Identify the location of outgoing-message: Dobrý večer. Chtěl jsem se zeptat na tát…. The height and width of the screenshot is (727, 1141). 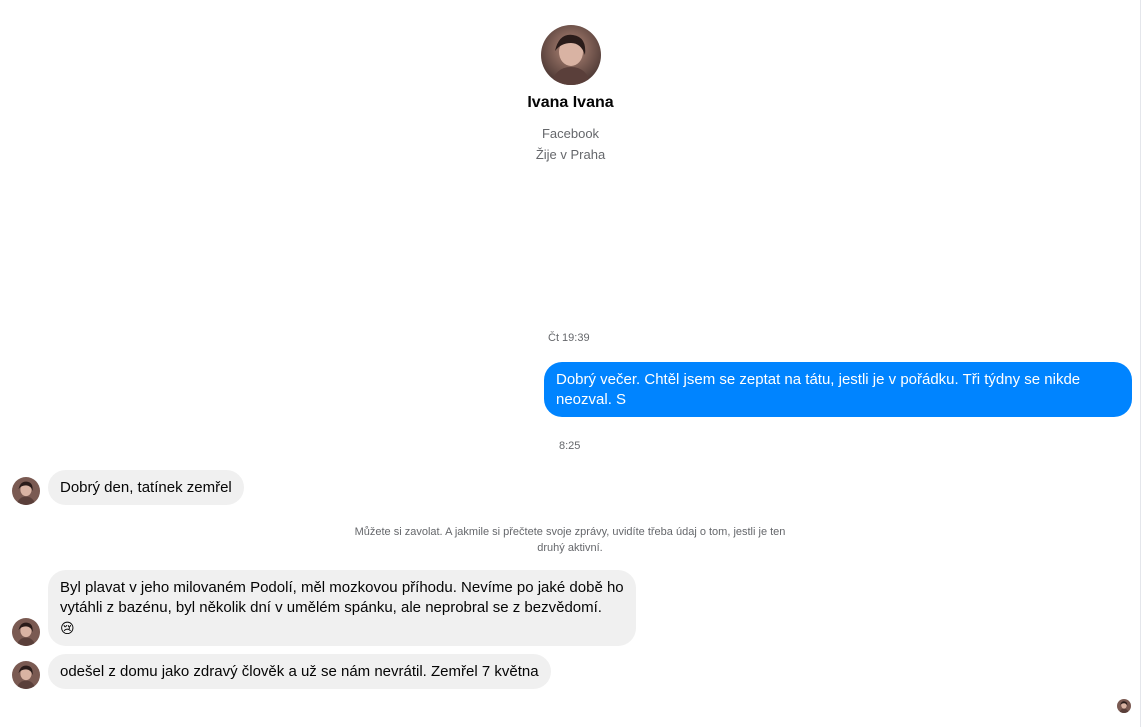
(838, 389).